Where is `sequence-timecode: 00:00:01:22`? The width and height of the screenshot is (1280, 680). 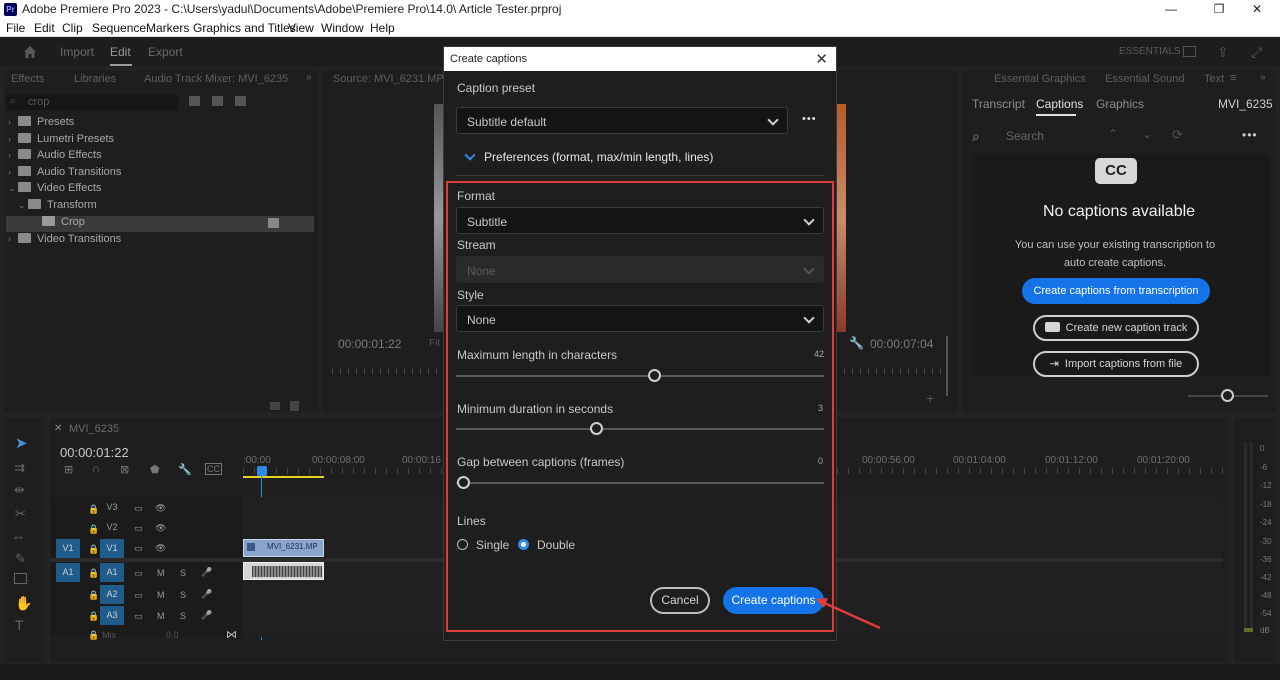
sequence-timecode: 00:00:01:22 is located at coordinates (94, 452).